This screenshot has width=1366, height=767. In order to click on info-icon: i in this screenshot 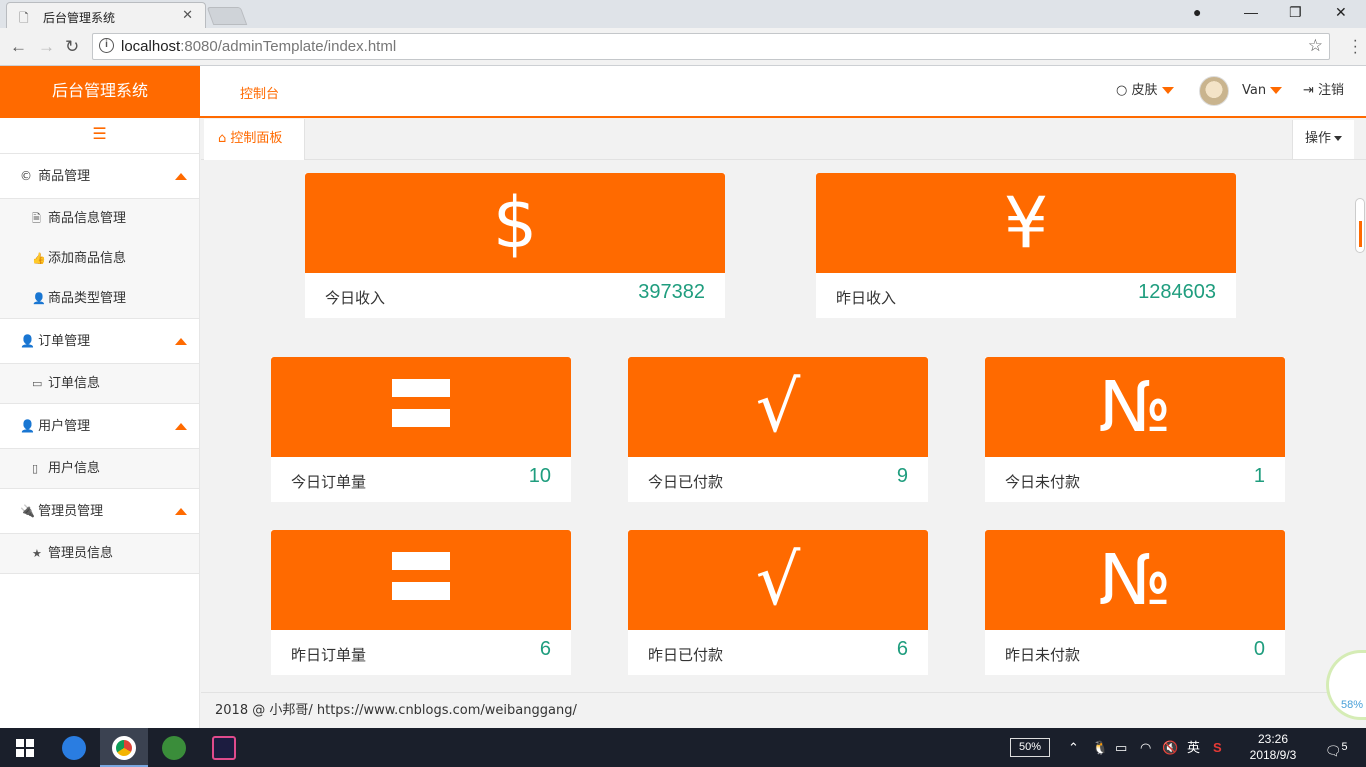, I will do `click(106, 45)`.